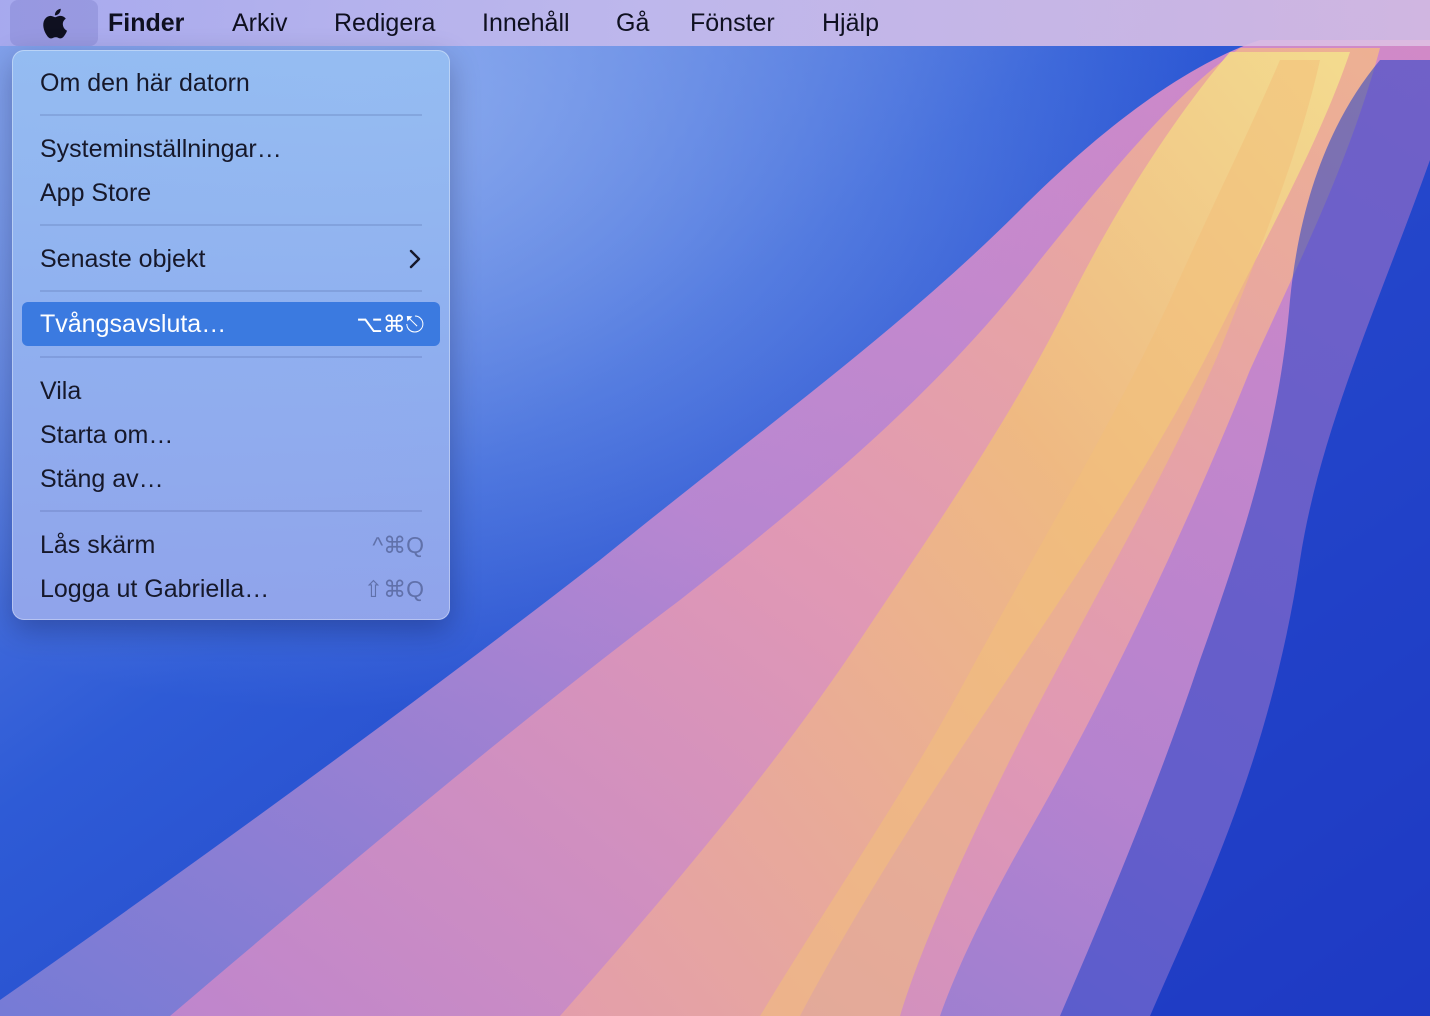 The height and width of the screenshot is (1016, 1430). I want to click on menu-item-lock-screen: Lås skärm ^⌘Q, so click(231, 545).